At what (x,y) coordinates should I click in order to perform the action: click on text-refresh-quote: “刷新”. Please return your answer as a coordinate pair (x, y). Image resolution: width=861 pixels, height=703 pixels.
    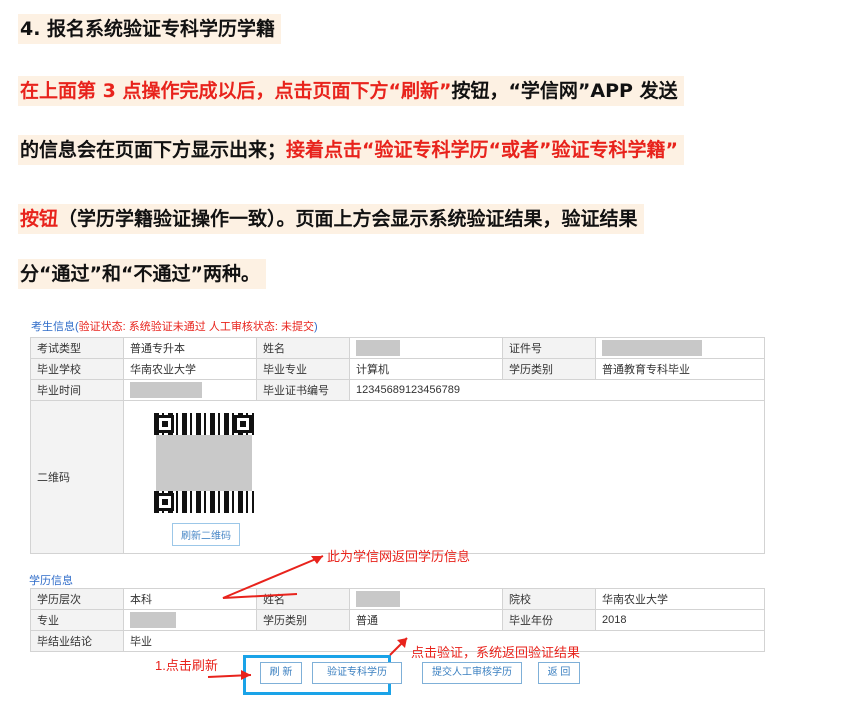
    Looking at the image, I should click on (420, 91).